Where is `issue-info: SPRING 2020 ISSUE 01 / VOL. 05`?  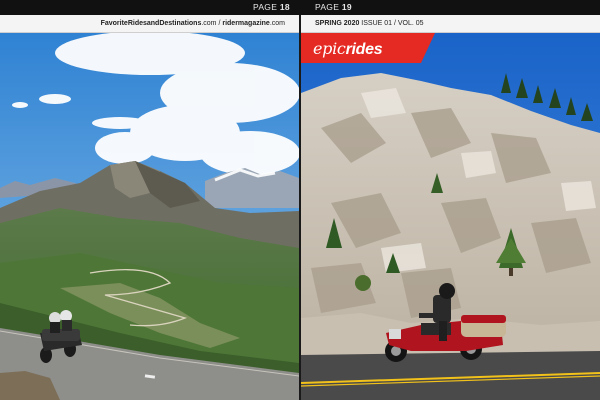 issue-info: SPRING 2020 ISSUE 01 / VOL. 05 is located at coordinates (369, 23).